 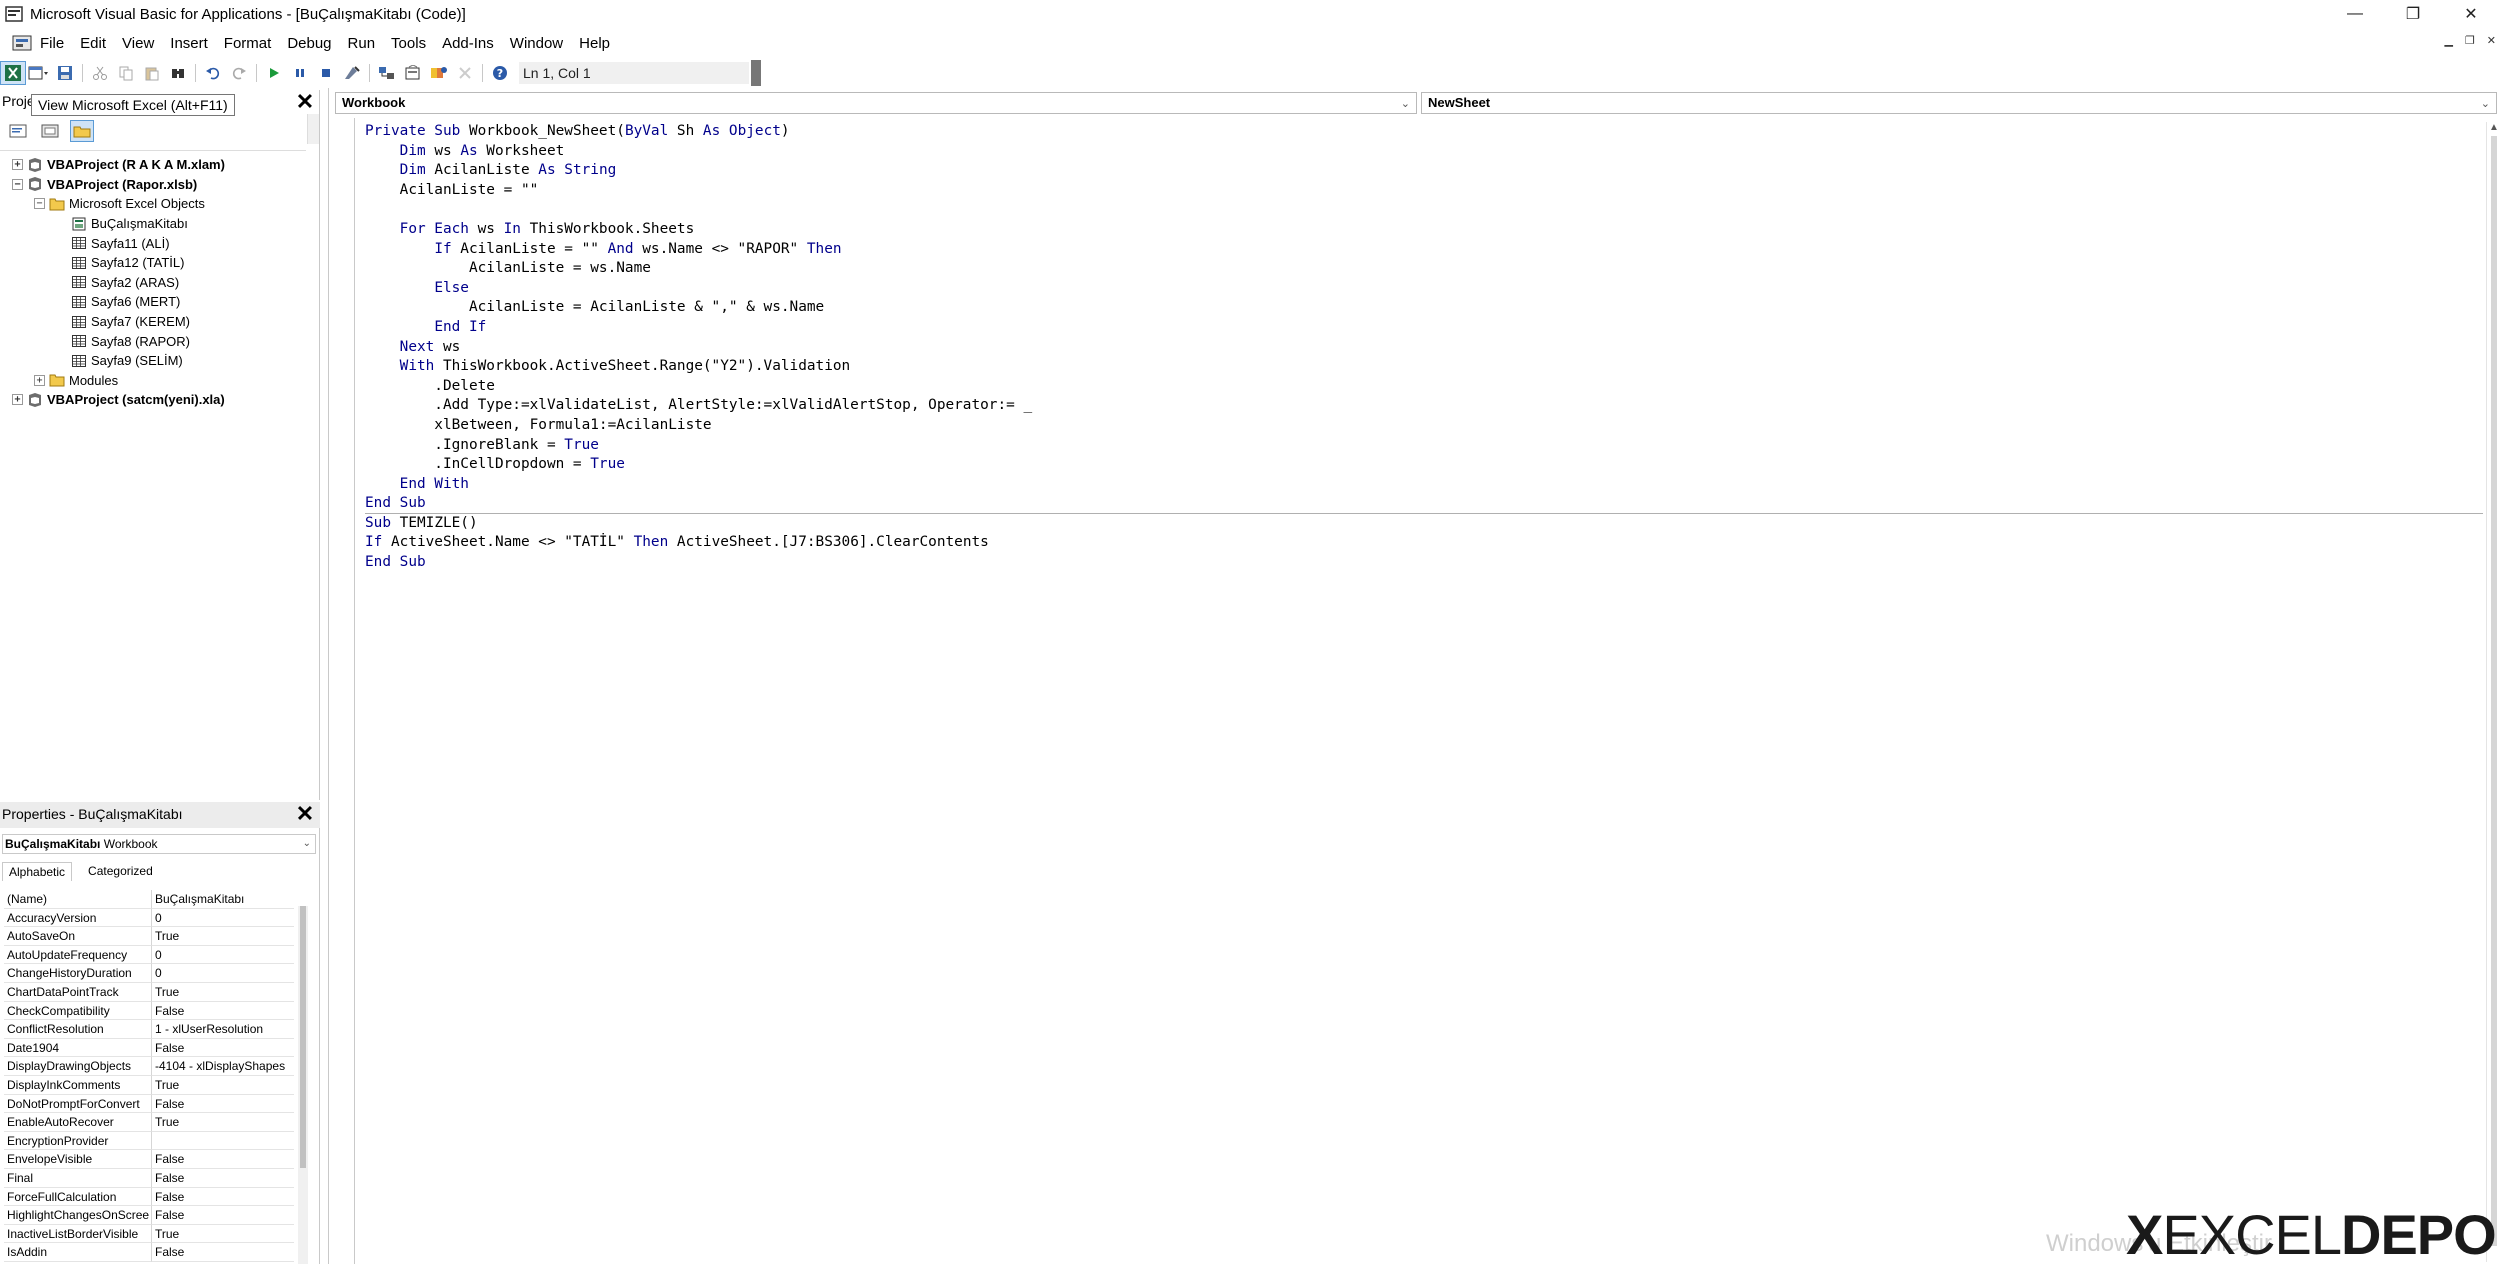 I want to click on object-select-dropdown: BuÇalışmaKitabı Workbook ⌄, so click(x=159, y=844).